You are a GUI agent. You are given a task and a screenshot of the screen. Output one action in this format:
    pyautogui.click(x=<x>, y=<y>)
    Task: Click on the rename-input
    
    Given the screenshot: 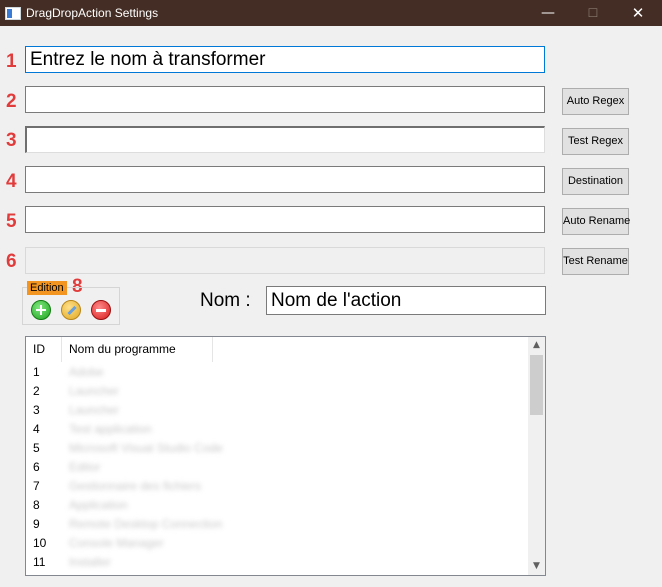 What is the action you would take?
    pyautogui.click(x=285, y=219)
    